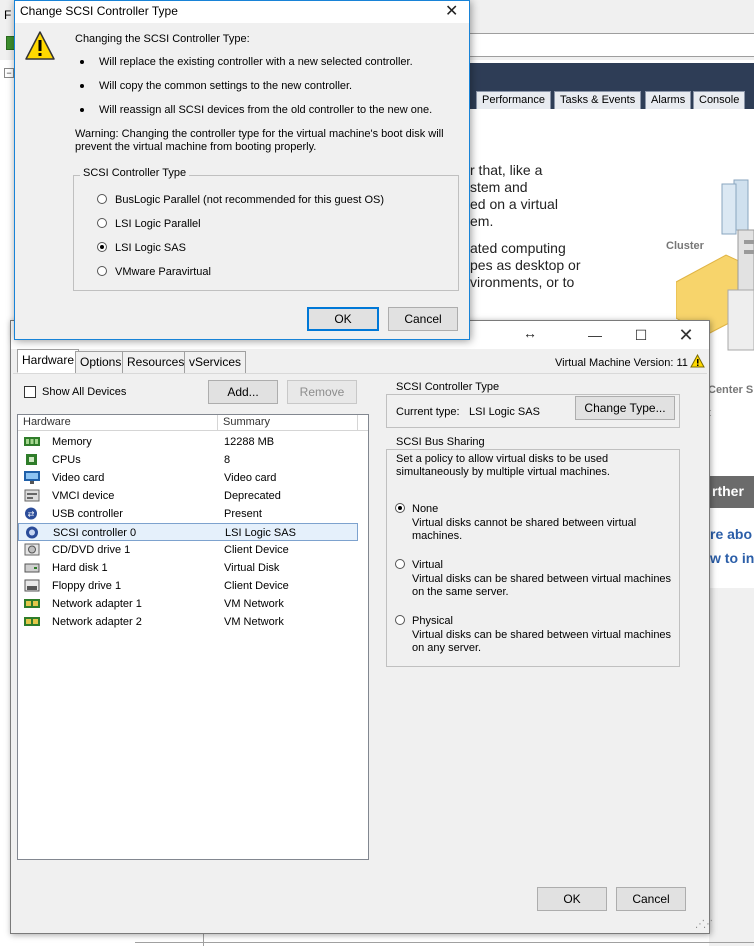 The width and height of the screenshot is (754, 946). Describe the element at coordinates (163, 272) in the screenshot. I see `vmware-paravirtual-label: VMware Paravirtual` at that location.